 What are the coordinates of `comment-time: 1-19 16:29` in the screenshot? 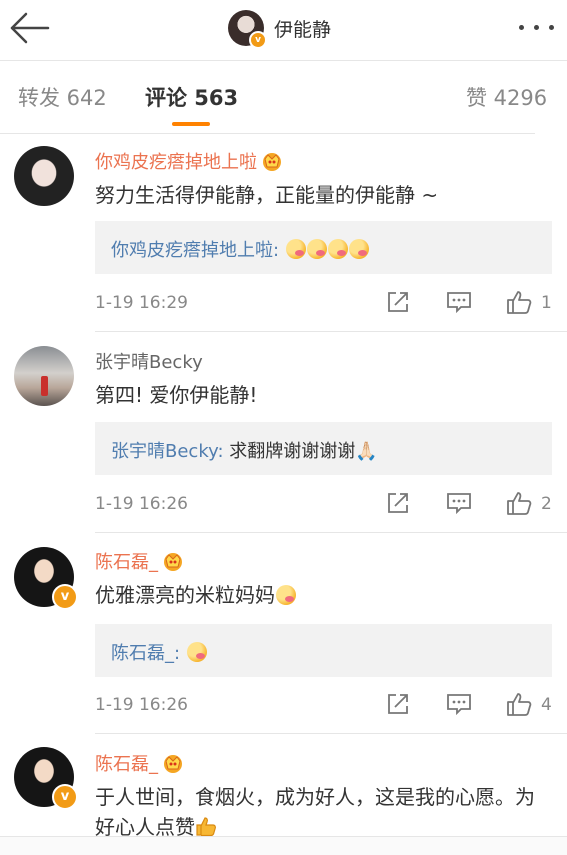 It's located at (141, 303).